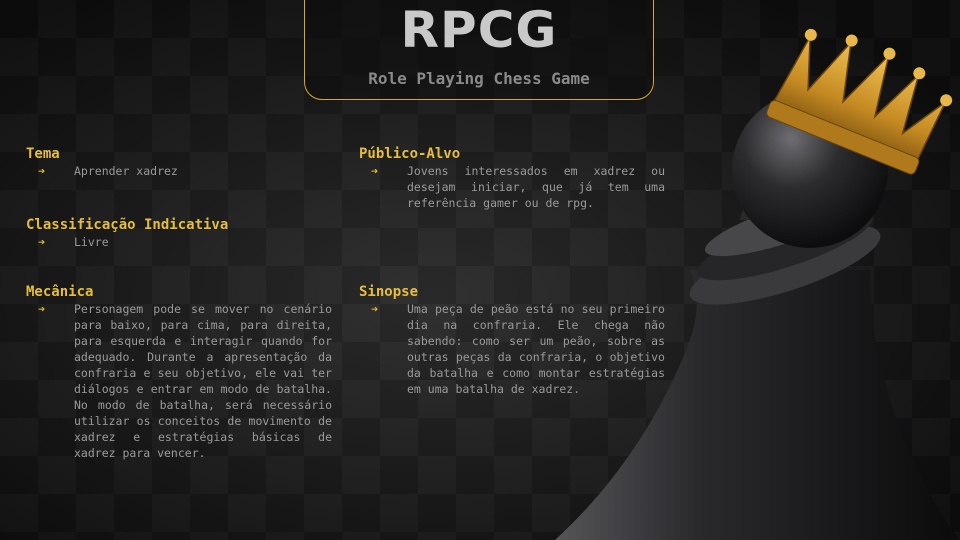 The image size is (960, 540). What do you see at coordinates (127, 225) in the screenshot?
I see `section-title-classificacao: Classificação Indicativa` at bounding box center [127, 225].